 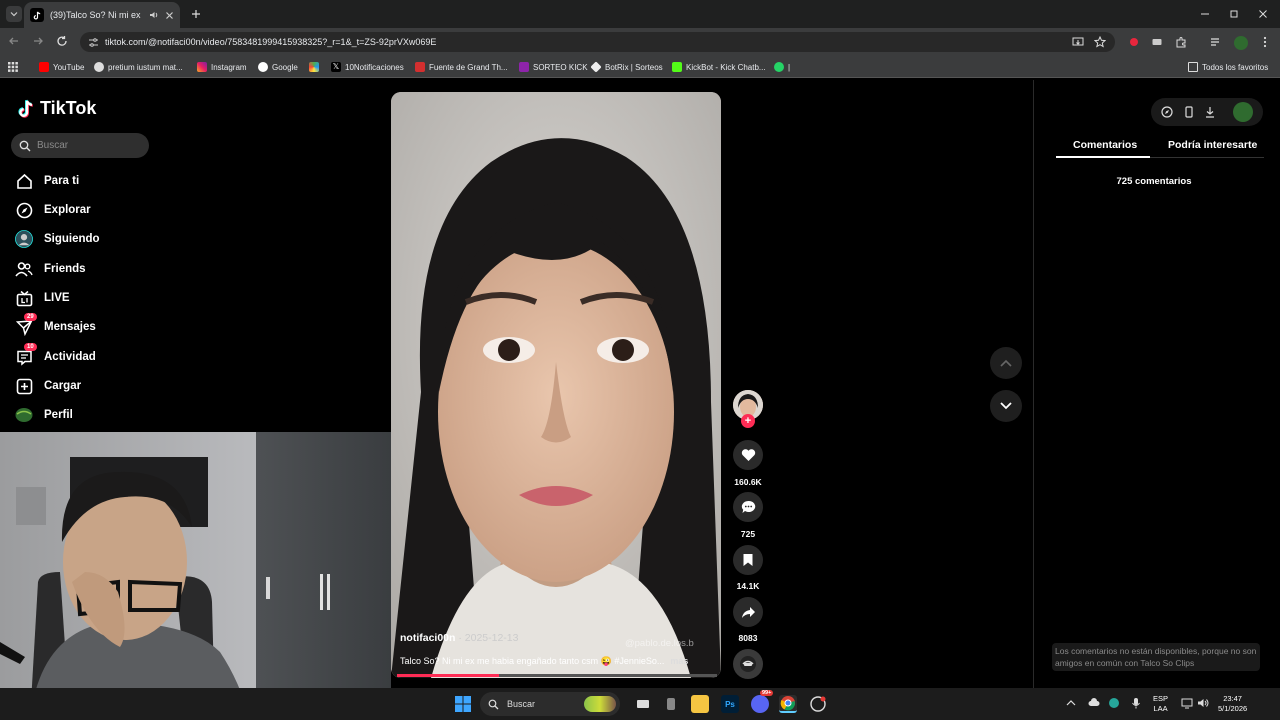 What do you see at coordinates (1243, 112) in the screenshot?
I see `user-avatar-icon` at bounding box center [1243, 112].